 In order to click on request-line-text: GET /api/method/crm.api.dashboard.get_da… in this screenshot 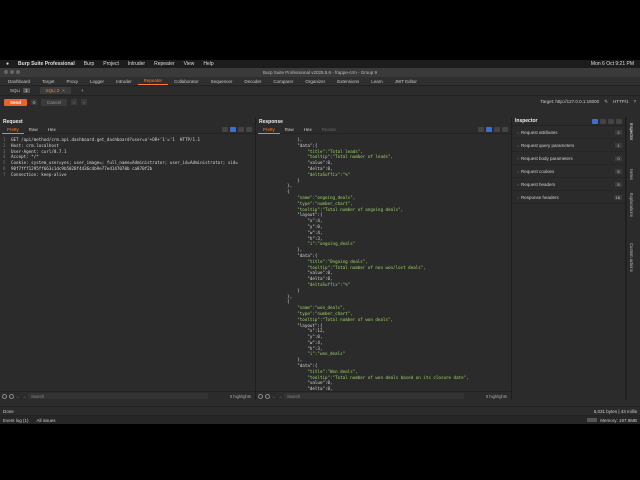, I will do `click(106, 139)`.